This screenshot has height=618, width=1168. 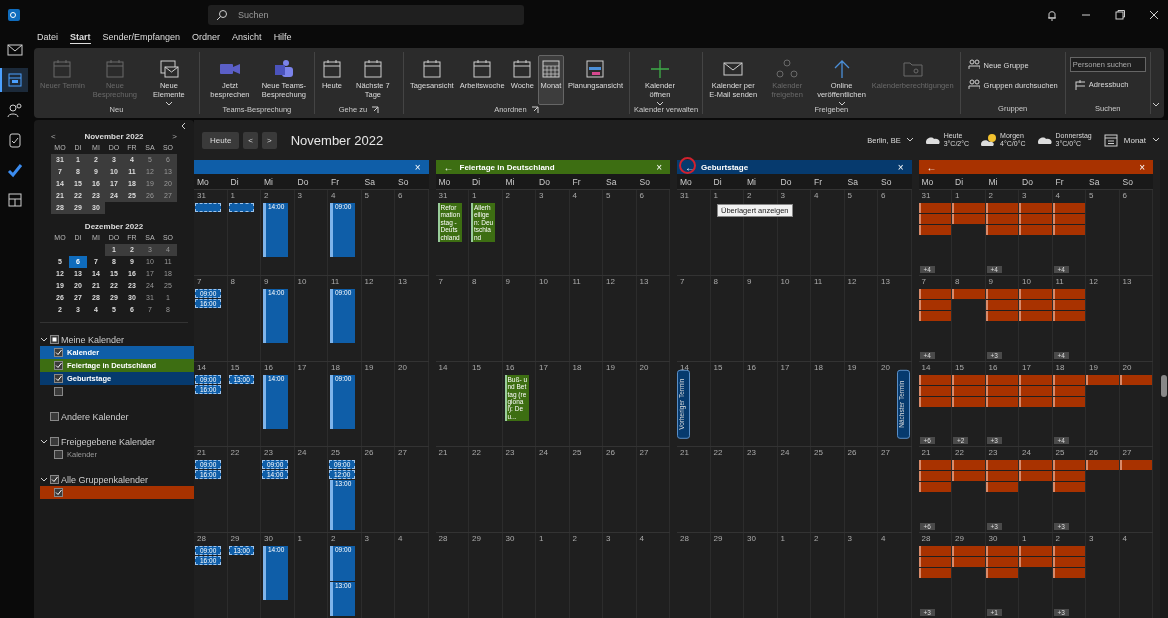 What do you see at coordinates (1035, 167) in the screenshot?
I see `calendar-tab-header: ← ×` at bounding box center [1035, 167].